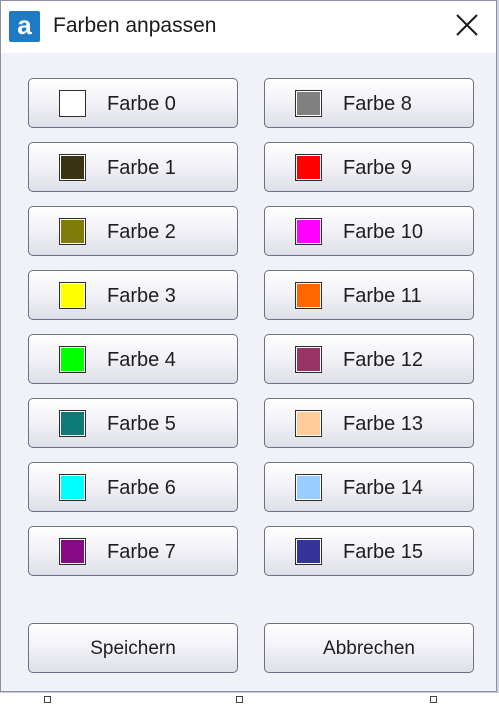  I want to click on window-title: Farben anpassen, so click(135, 25).